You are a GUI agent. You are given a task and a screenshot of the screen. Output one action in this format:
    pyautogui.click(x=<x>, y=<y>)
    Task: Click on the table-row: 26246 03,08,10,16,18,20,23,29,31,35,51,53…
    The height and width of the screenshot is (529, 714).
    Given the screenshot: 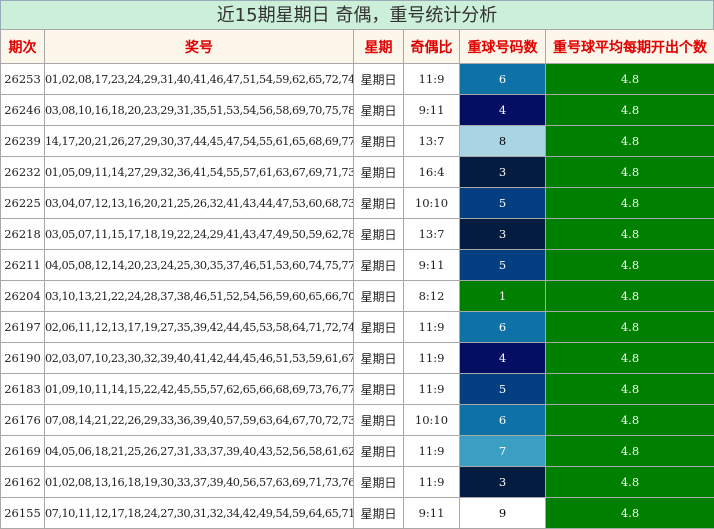 What is the action you would take?
    pyautogui.click(x=357, y=110)
    